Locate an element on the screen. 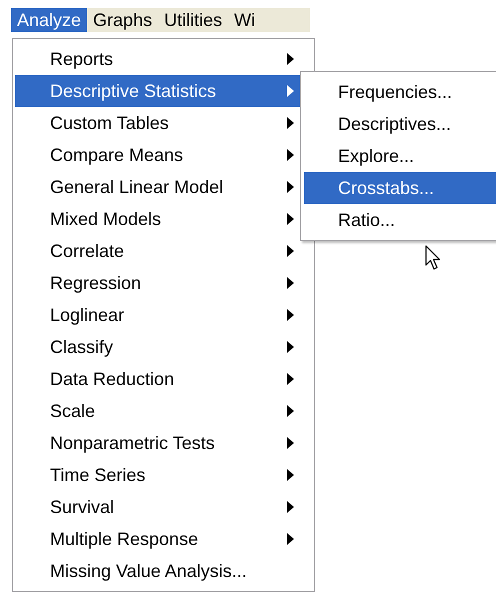 This screenshot has height=593, width=496. menu-item: Reports is located at coordinates (163, 59).